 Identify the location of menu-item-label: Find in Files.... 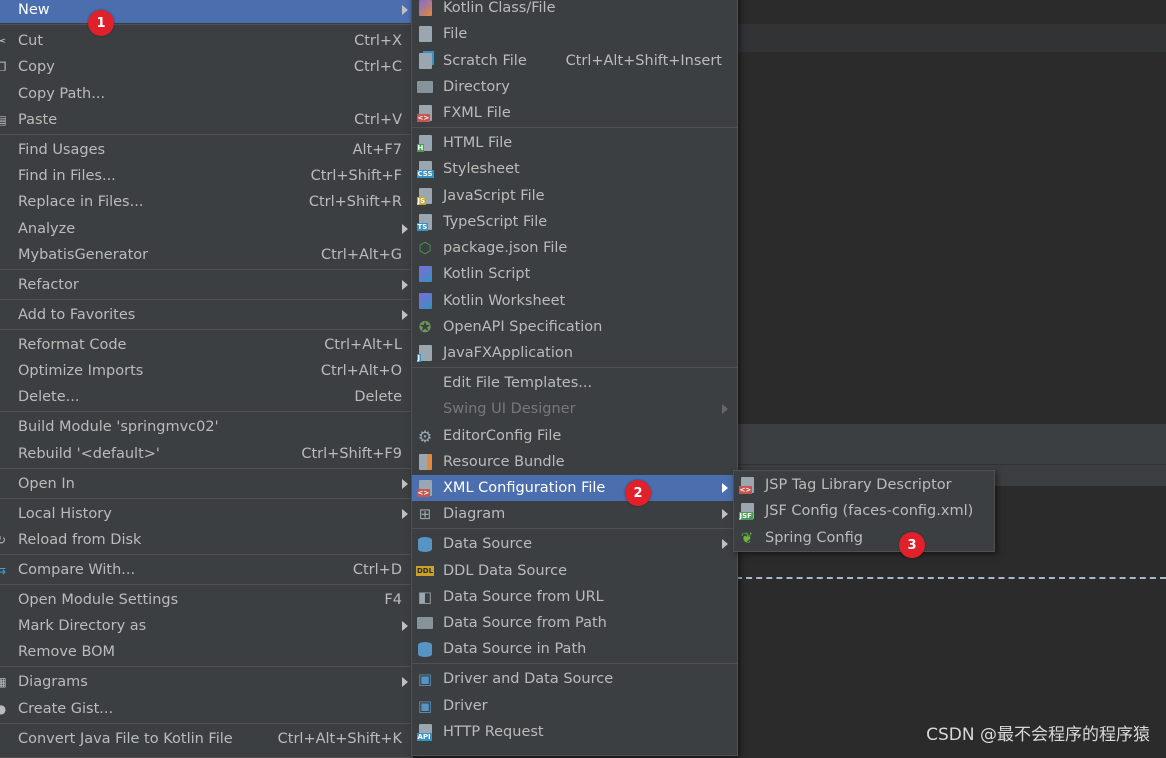
(67, 176).